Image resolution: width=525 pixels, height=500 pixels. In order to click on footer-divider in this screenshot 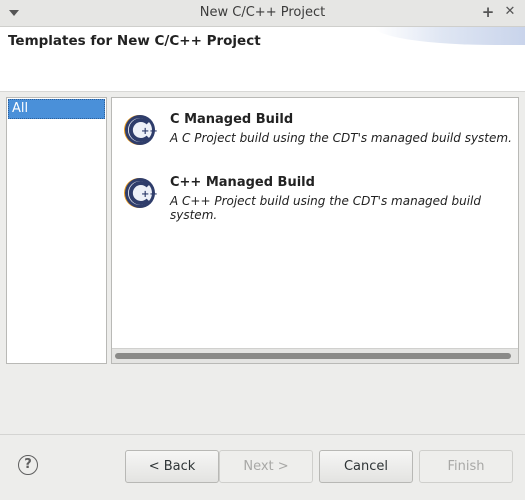, I will do `click(262, 434)`.